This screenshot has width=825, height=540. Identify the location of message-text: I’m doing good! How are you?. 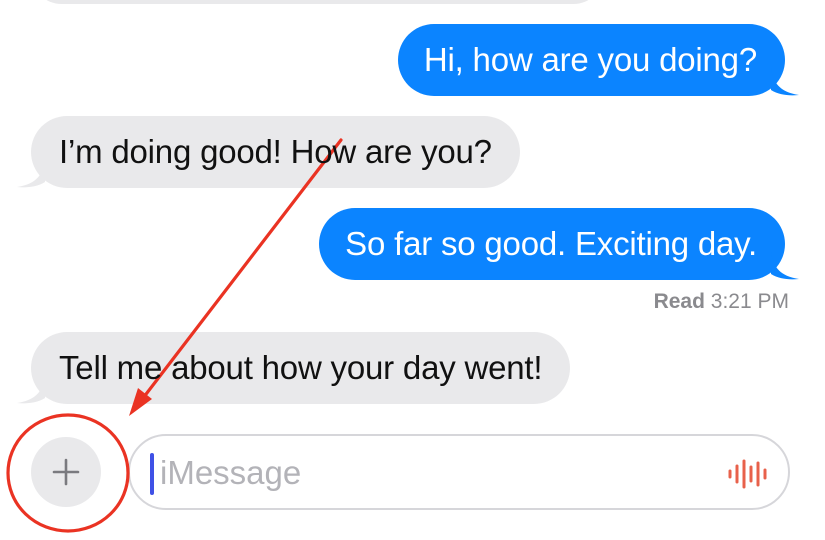
(275, 151).